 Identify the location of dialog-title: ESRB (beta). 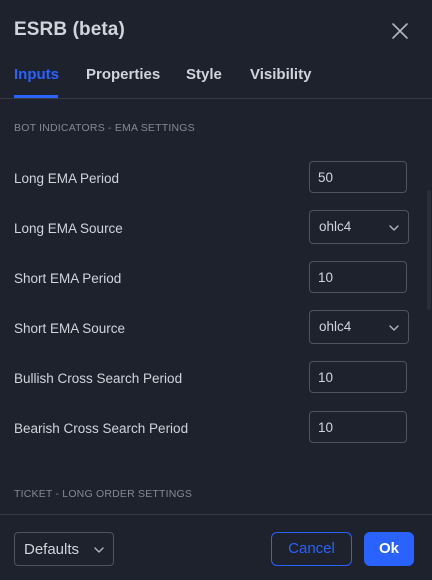
(69, 29).